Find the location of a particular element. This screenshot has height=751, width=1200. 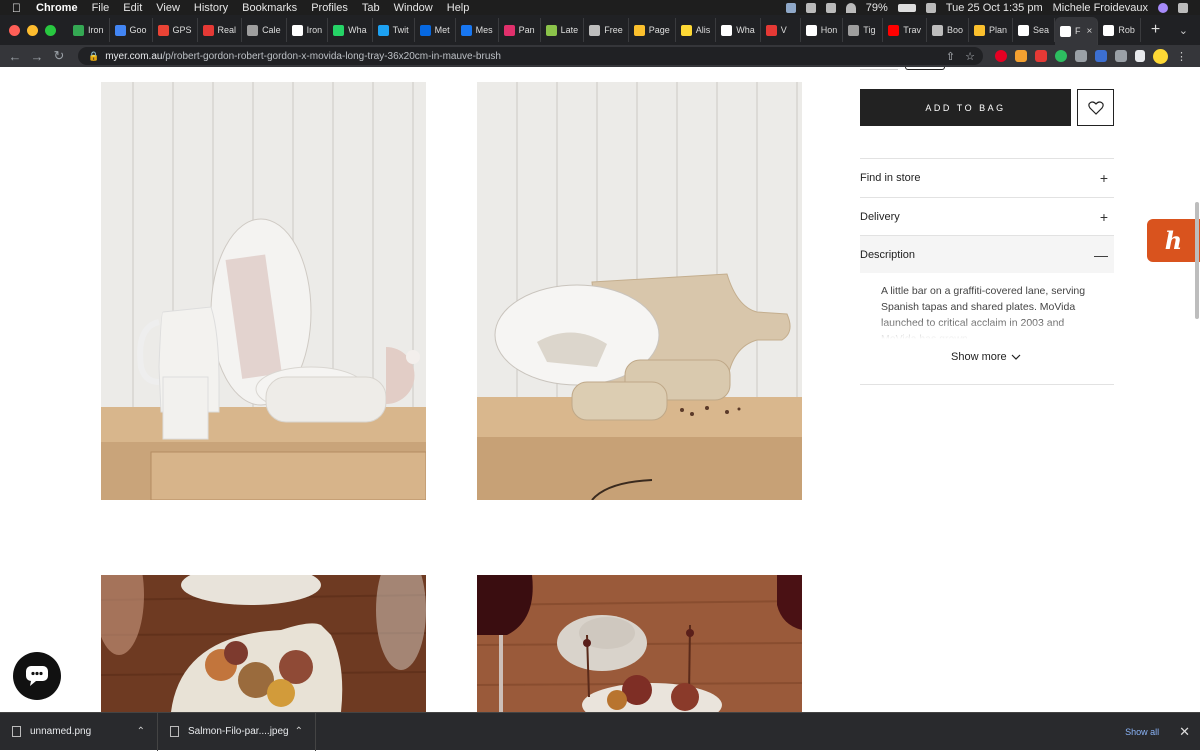

accordion-delivery: Delivery + is located at coordinates (987, 216).